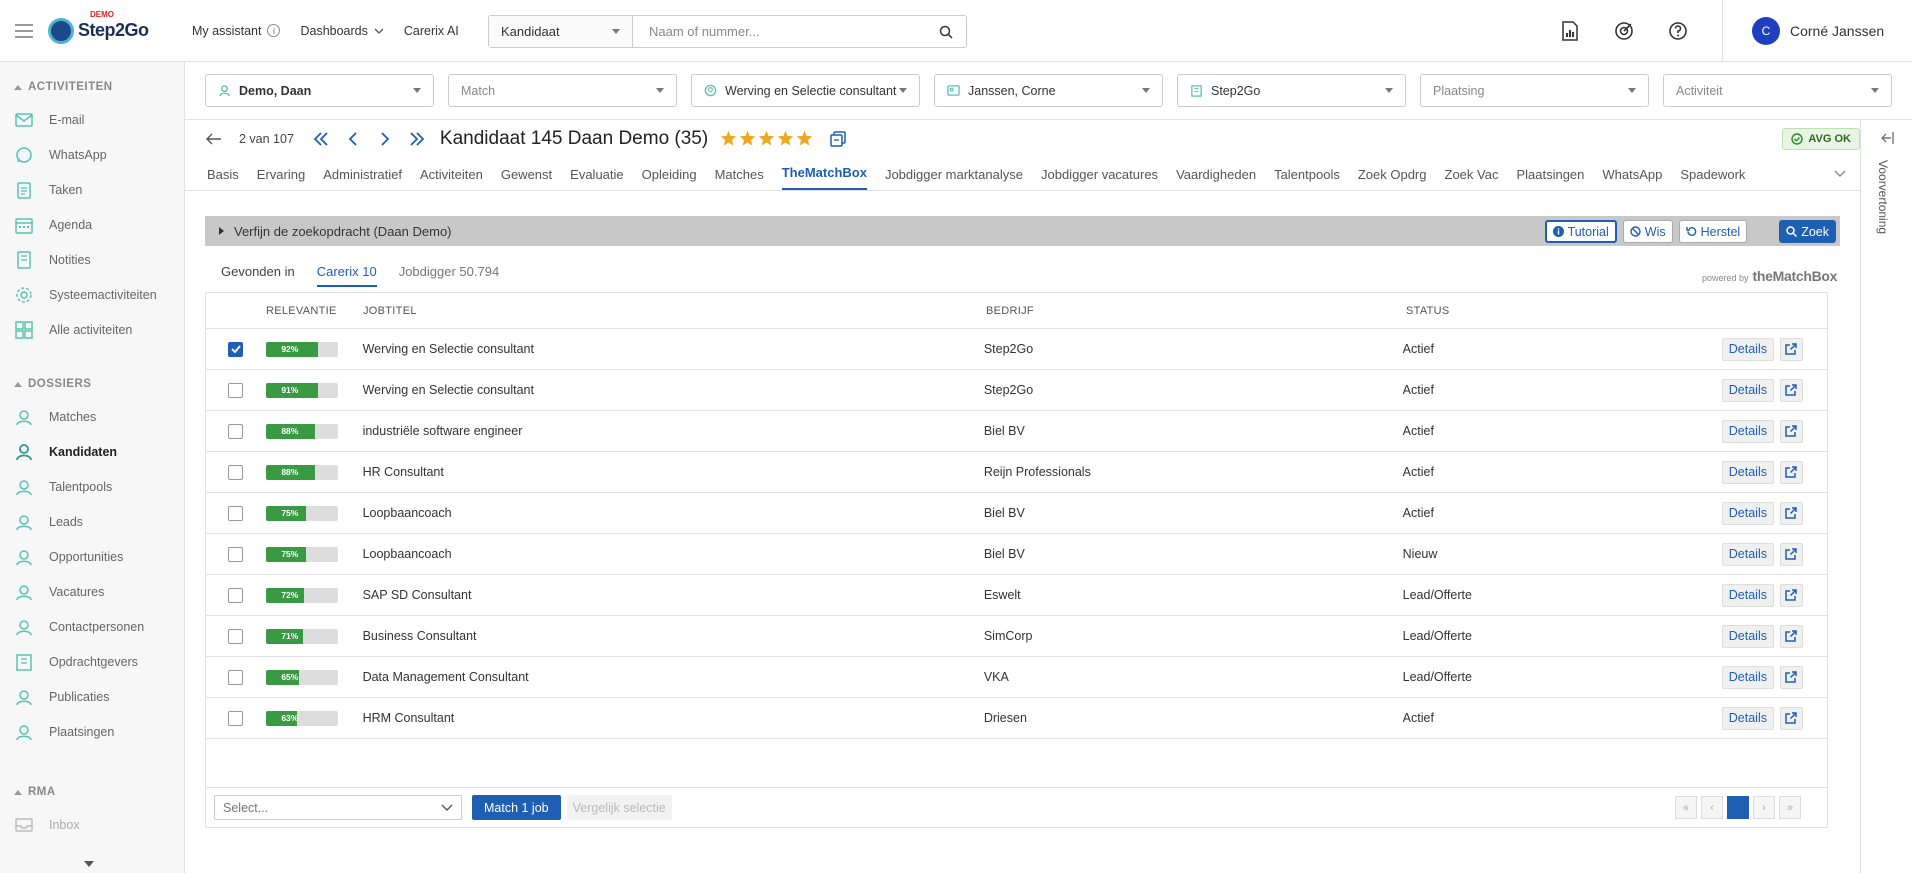 This screenshot has height=873, width=1912. Describe the element at coordinates (92, 451) in the screenshot. I see `sidebar-item-kandidaten: Kandidaten` at that location.